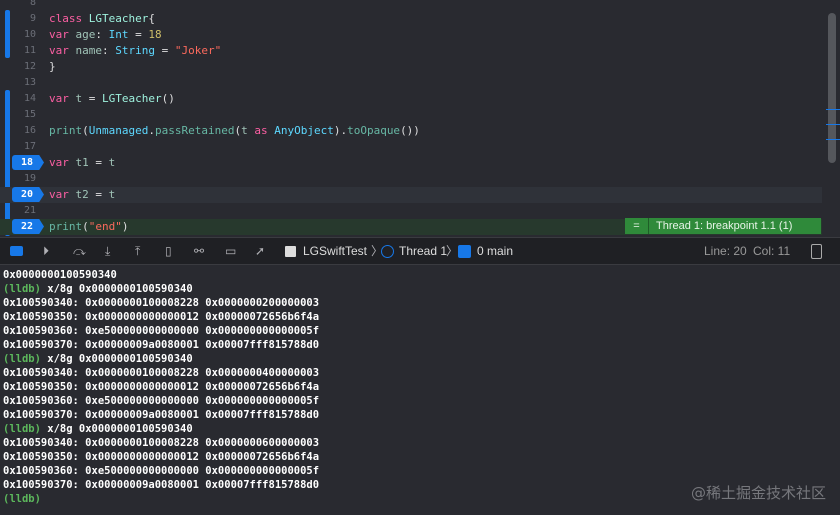  I want to click on line-indicator: Line: 20, so click(725, 251).